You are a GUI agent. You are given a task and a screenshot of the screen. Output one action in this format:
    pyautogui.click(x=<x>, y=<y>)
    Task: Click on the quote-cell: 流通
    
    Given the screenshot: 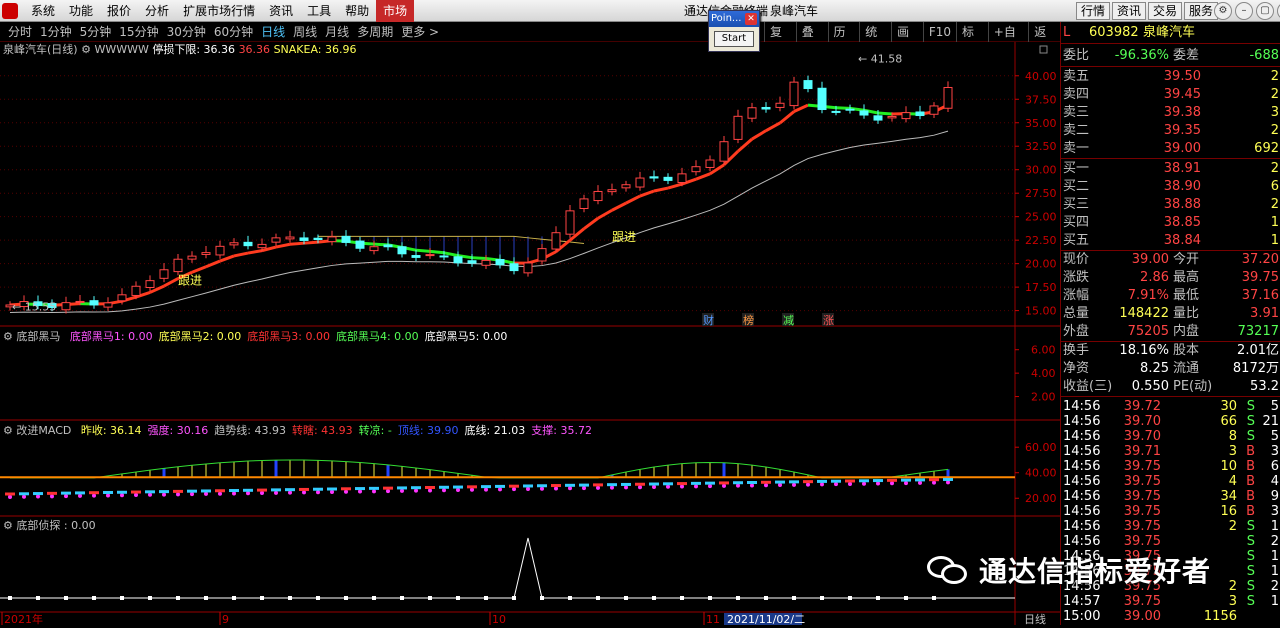 What is the action you would take?
    pyautogui.click(x=1186, y=369)
    